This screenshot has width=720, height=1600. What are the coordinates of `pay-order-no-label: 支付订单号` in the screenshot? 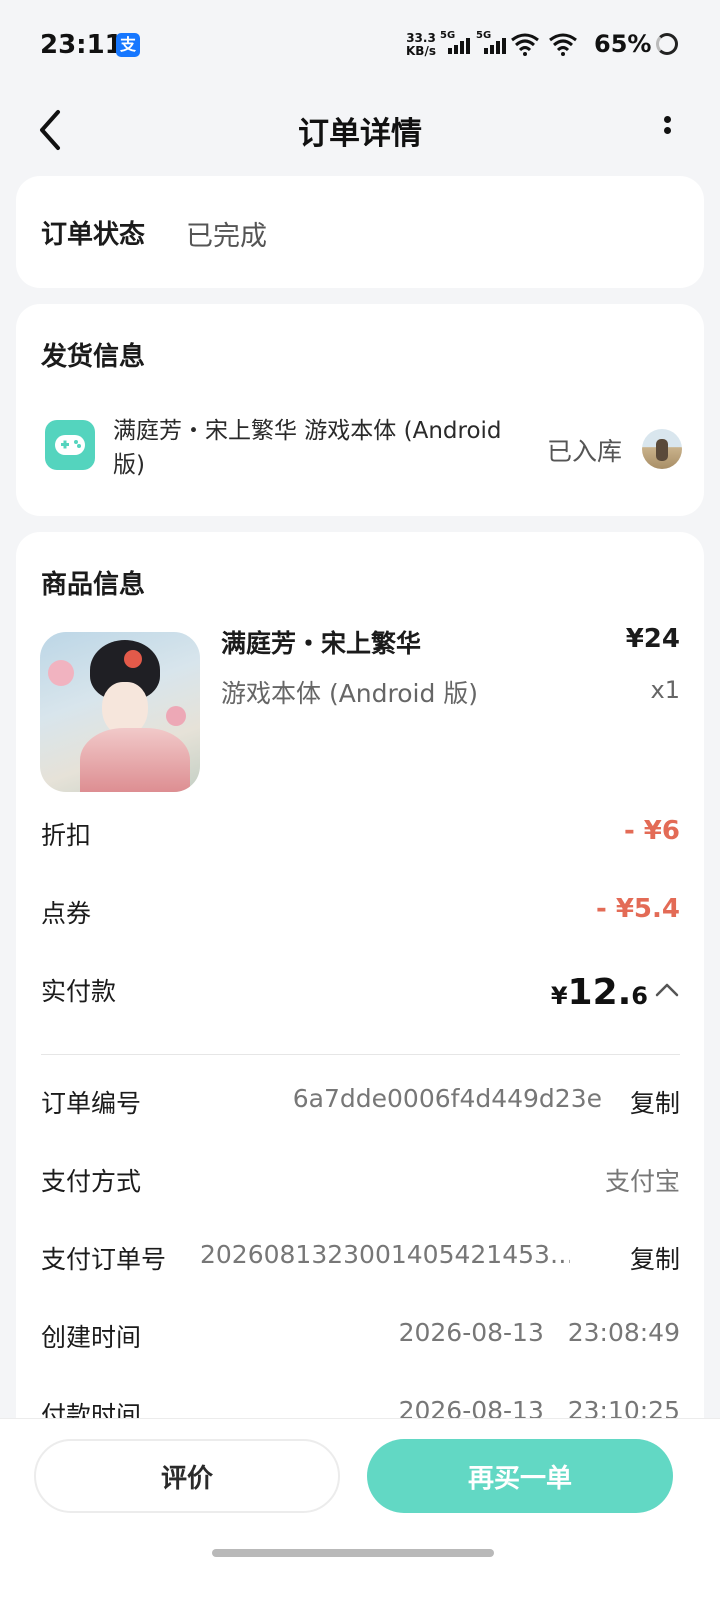 It's located at (104, 1259).